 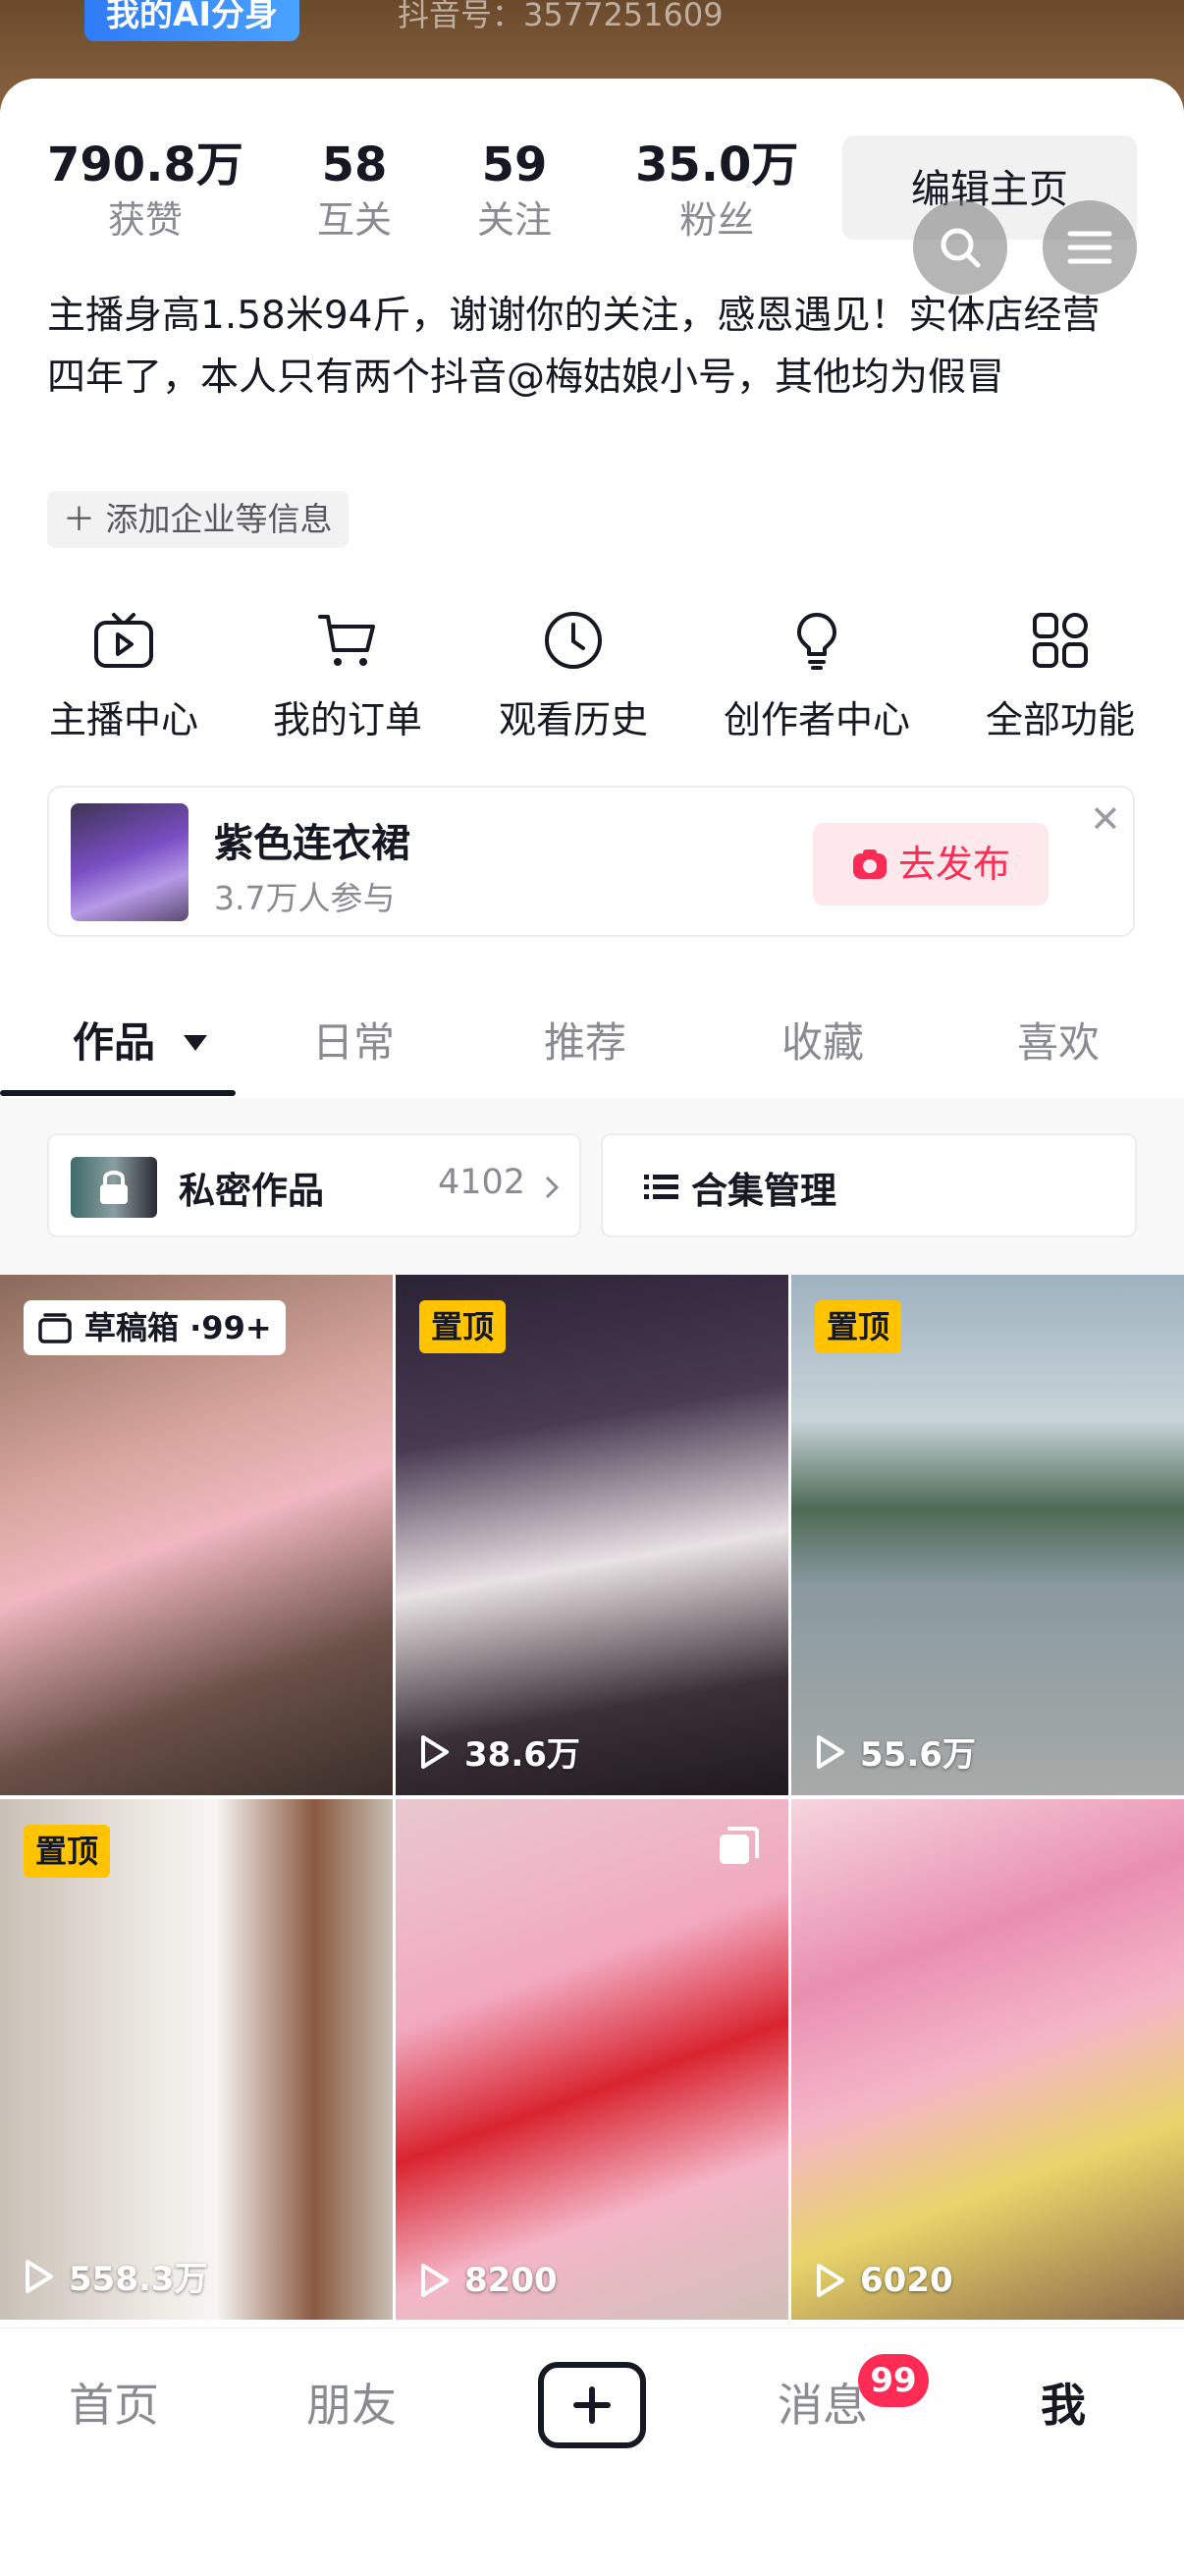 I want to click on tab-likes: 喜欢, so click(x=1058, y=1039).